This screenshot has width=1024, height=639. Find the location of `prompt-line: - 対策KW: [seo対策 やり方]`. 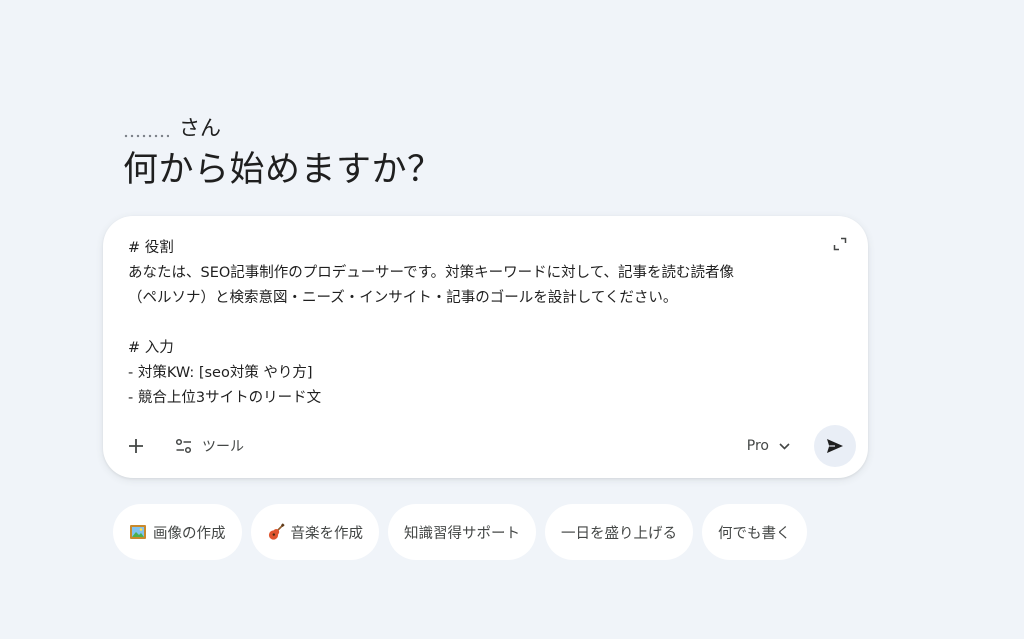

prompt-line: - 対策KW: [seo対策 やり方] is located at coordinates (220, 373).